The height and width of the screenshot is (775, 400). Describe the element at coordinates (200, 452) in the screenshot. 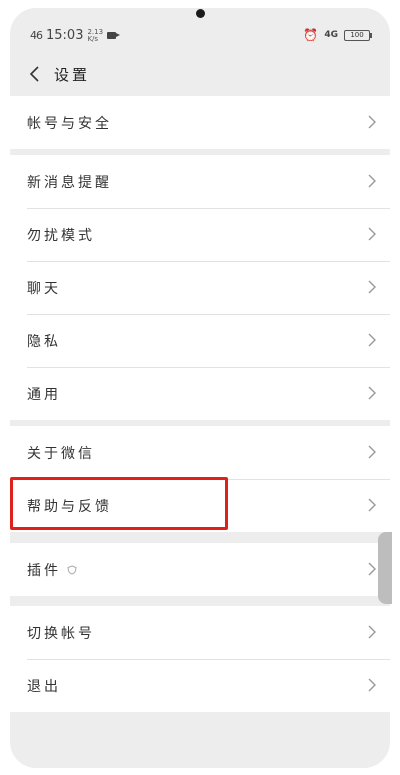

I see `row-about-wechat: 关于微信` at that location.